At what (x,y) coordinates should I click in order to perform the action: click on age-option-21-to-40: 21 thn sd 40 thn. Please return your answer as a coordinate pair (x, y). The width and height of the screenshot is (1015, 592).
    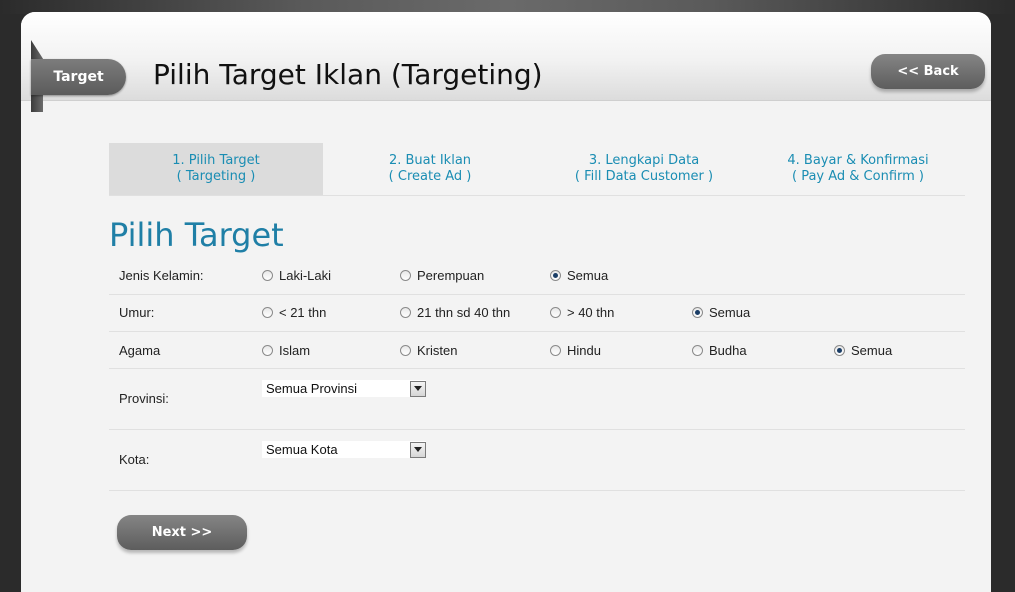
    Looking at the image, I should click on (455, 312).